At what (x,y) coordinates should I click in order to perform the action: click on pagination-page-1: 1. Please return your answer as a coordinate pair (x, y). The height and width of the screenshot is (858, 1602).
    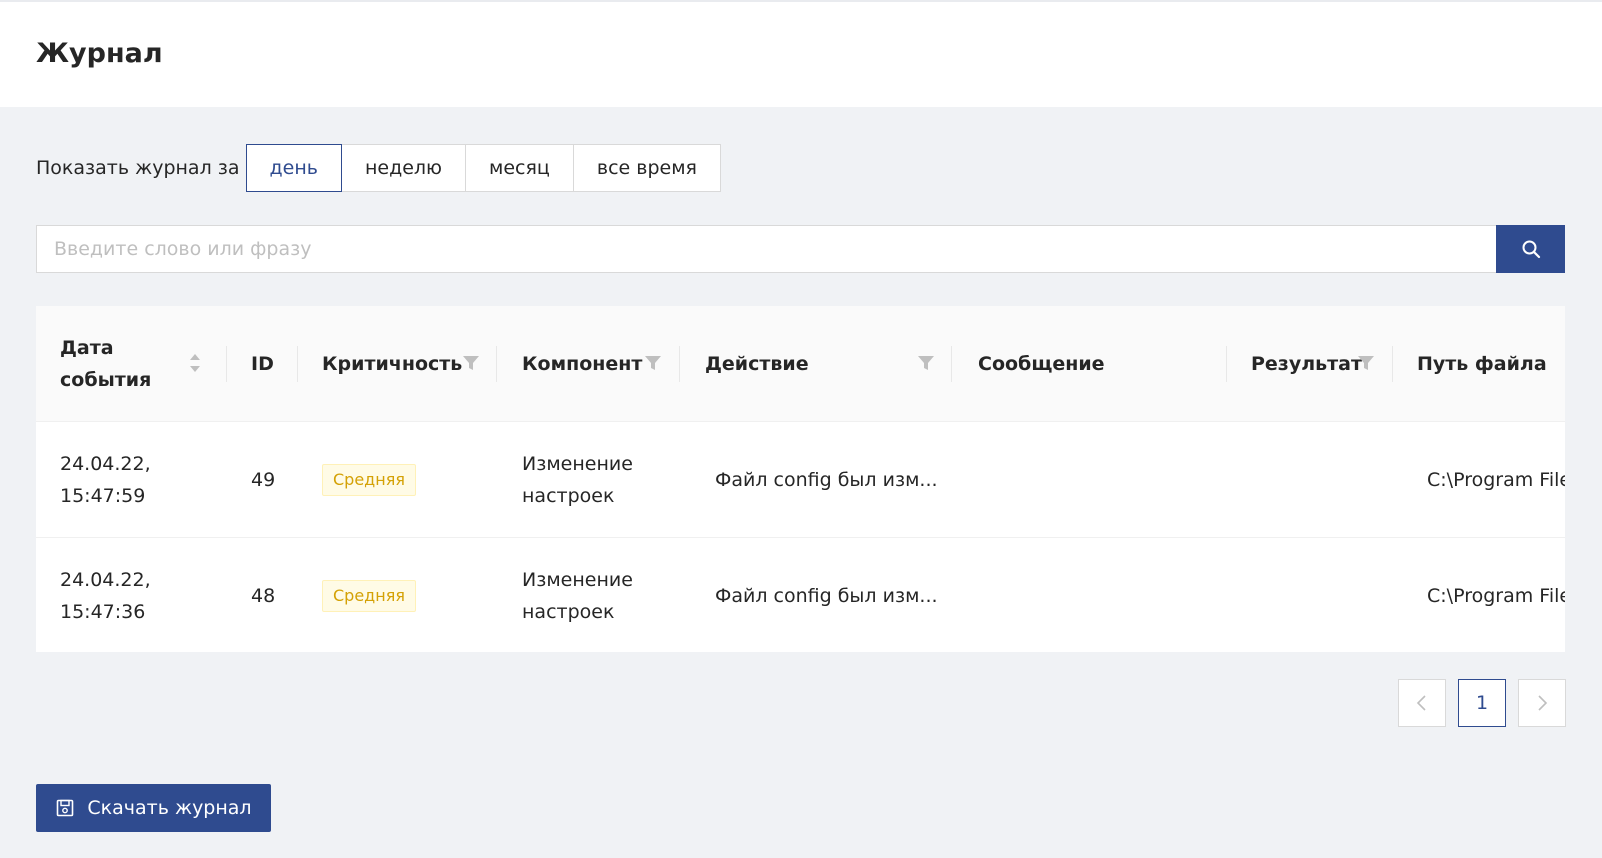
    Looking at the image, I should click on (1482, 703).